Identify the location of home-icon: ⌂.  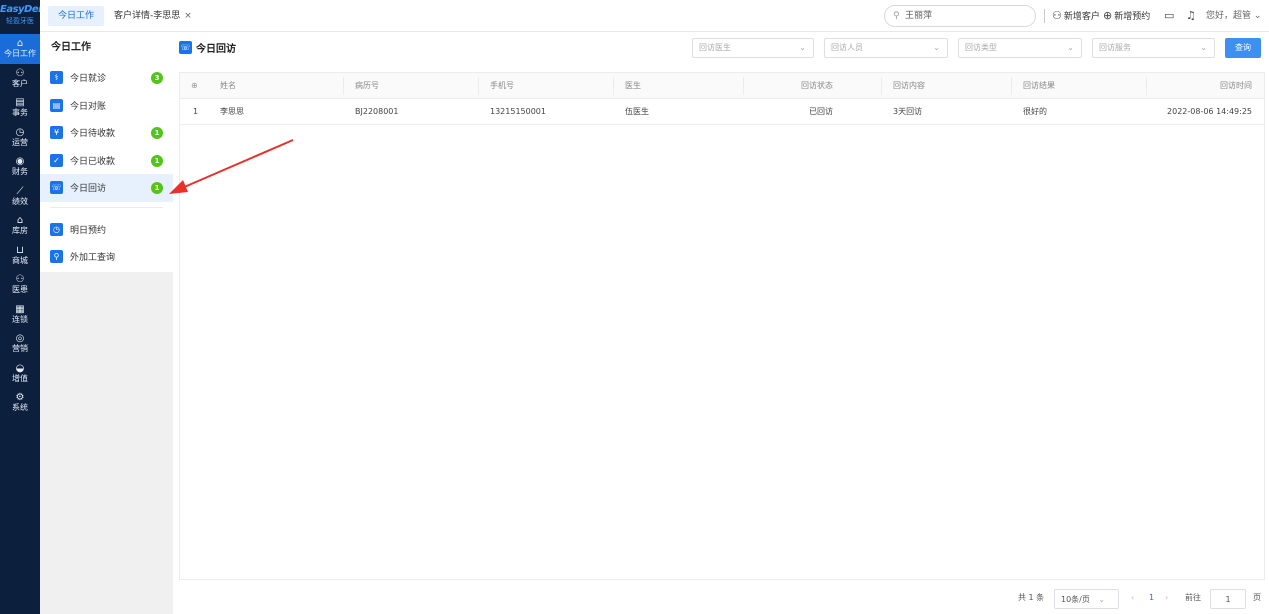
(20, 44).